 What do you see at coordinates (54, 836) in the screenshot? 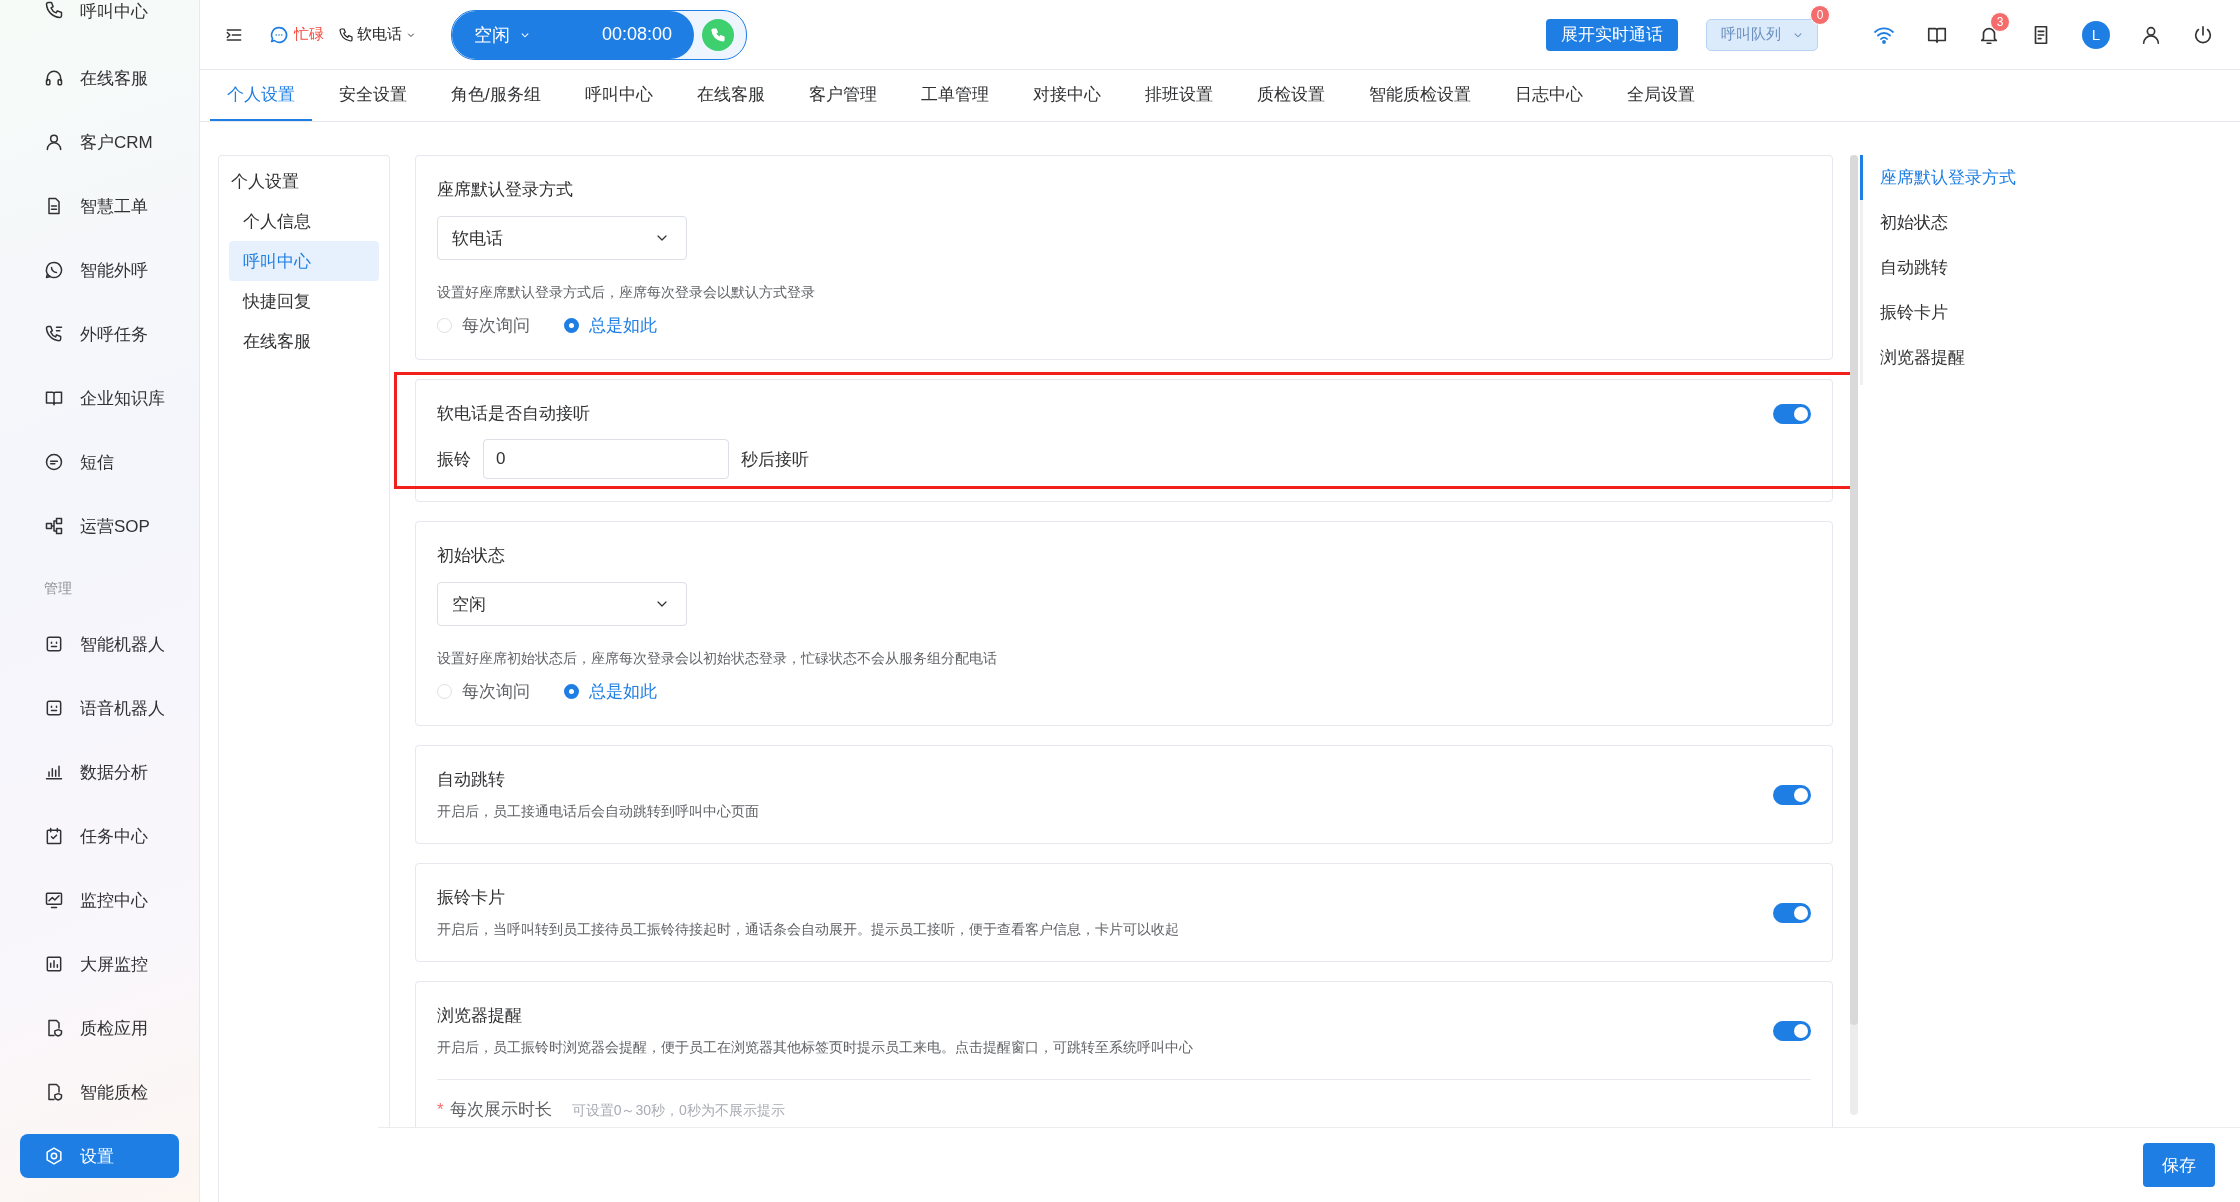
I see `calendar-check-icon` at bounding box center [54, 836].